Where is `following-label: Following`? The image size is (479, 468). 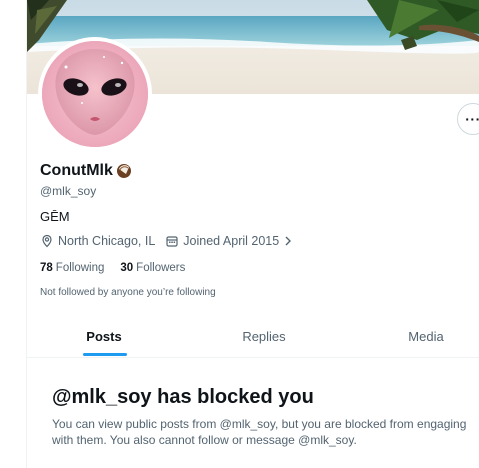 following-label: Following is located at coordinates (80, 268).